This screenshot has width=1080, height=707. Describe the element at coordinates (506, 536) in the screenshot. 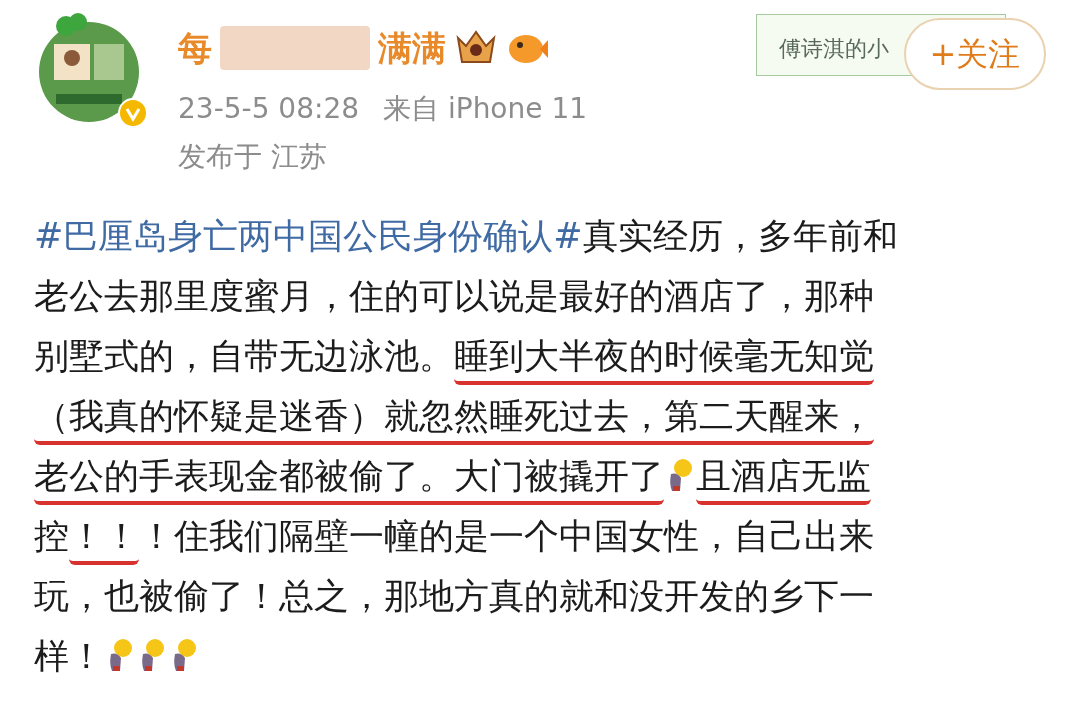

I see `post-text: ！住我们隔壁一幢的是一个中国女性，自己出来` at that location.